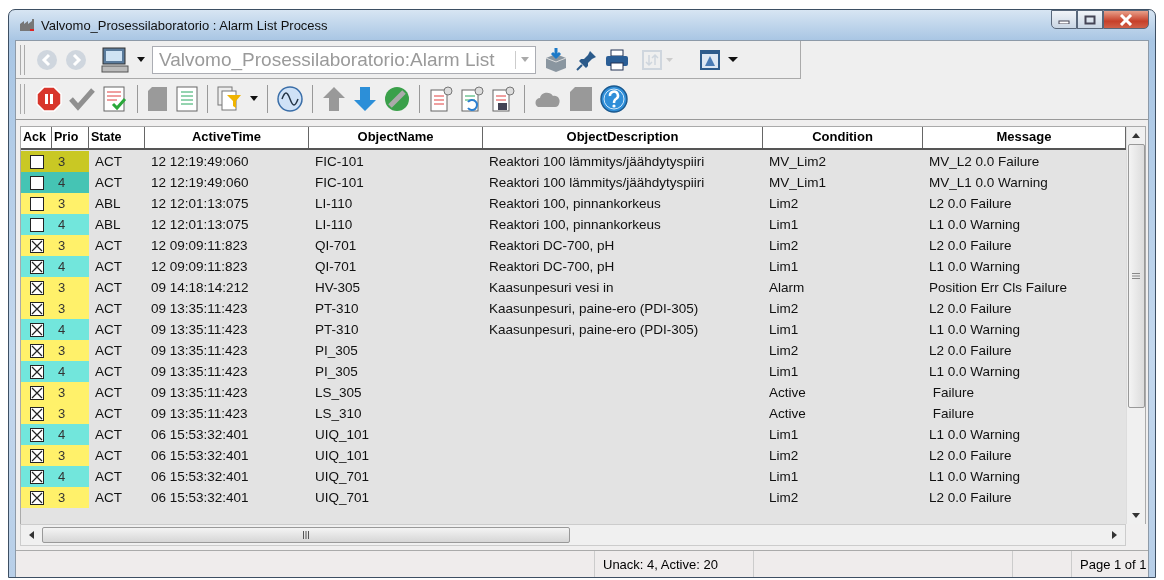 The width and height of the screenshot is (1164, 580). What do you see at coordinates (70, 371) in the screenshot?
I see `priority-cell: 4` at bounding box center [70, 371].